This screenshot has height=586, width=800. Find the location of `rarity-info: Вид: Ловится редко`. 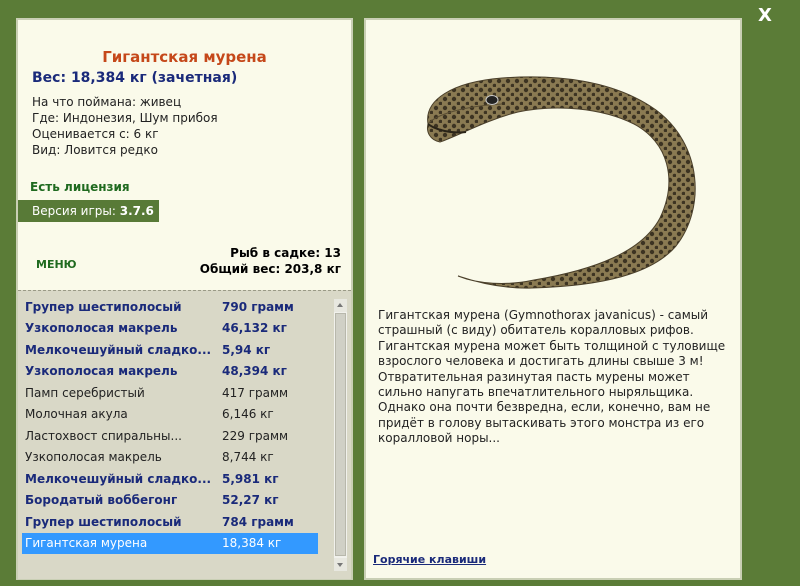

rarity-info: Вид: Ловится редко is located at coordinates (95, 150).